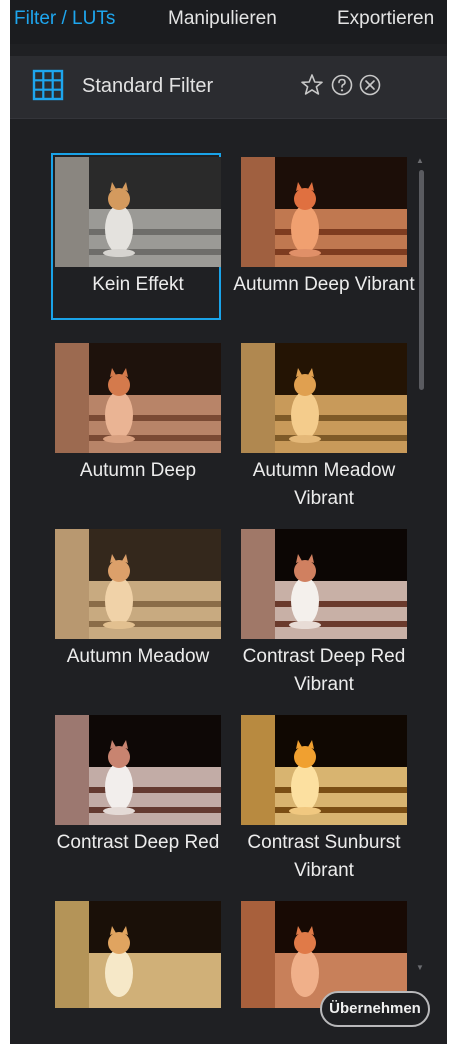 This screenshot has height=1044, width=450. Describe the element at coordinates (48, 85) in the screenshot. I see `grid-icon` at that location.